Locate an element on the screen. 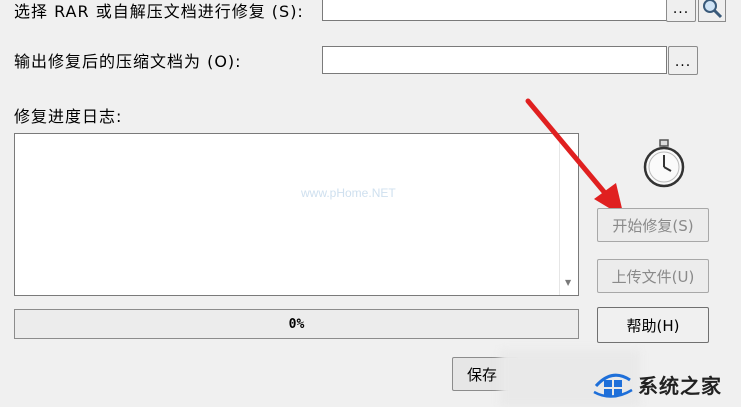 This screenshot has width=741, height=407. windows-logo-icon is located at coordinates (613, 383).